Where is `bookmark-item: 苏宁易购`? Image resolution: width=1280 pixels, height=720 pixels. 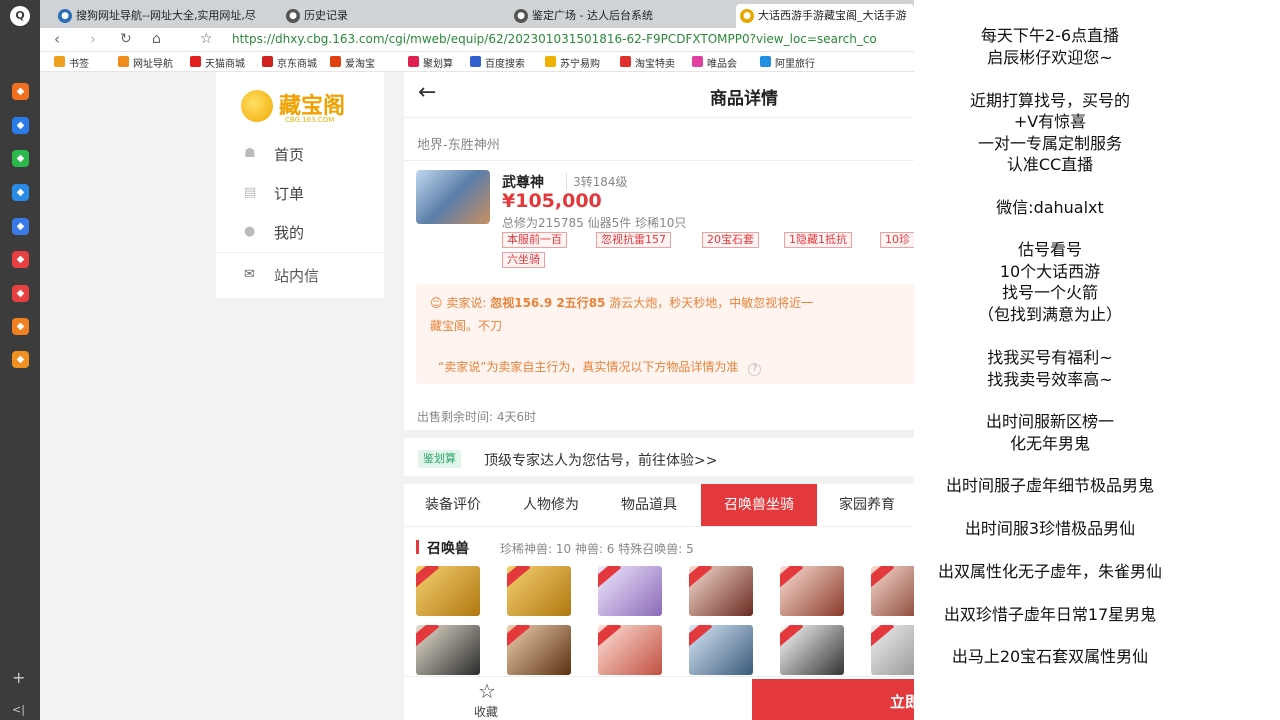 bookmark-item: 苏宁易购 is located at coordinates (572, 62).